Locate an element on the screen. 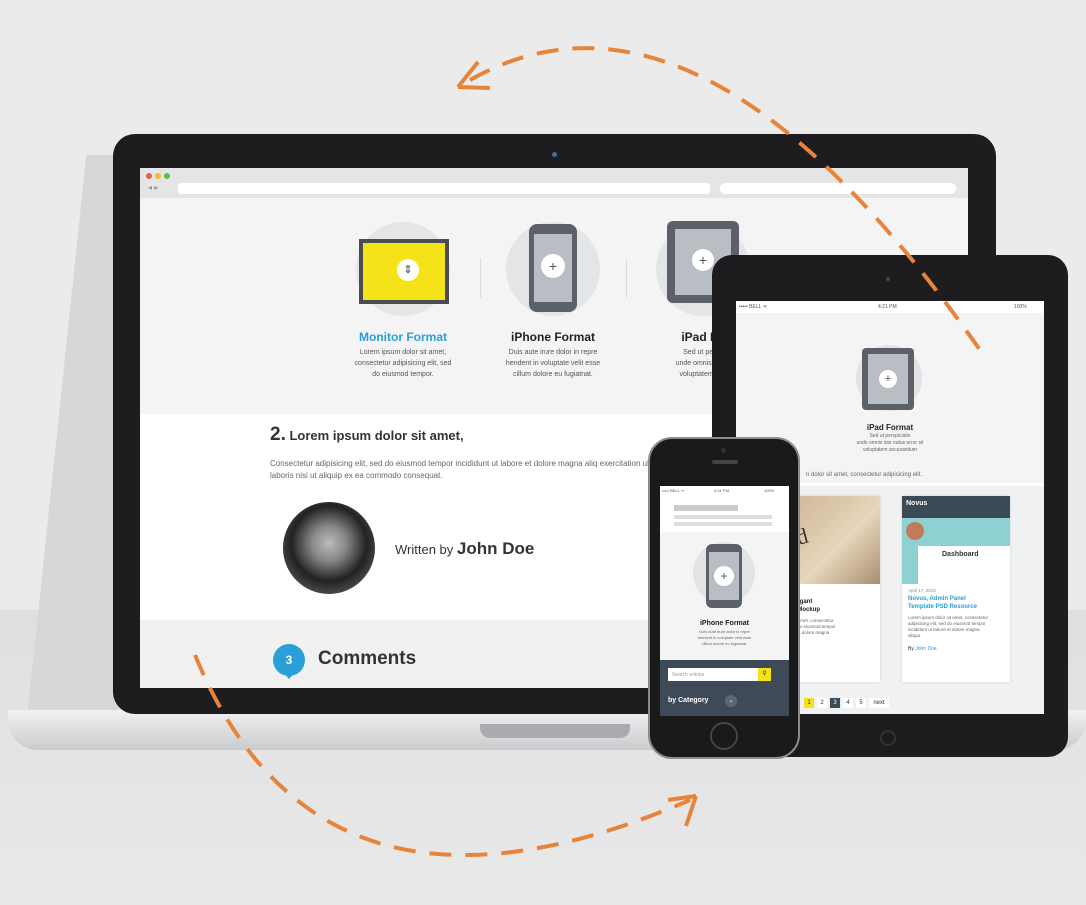  browser-chrome: ◂ ▸ is located at coordinates (554, 183).